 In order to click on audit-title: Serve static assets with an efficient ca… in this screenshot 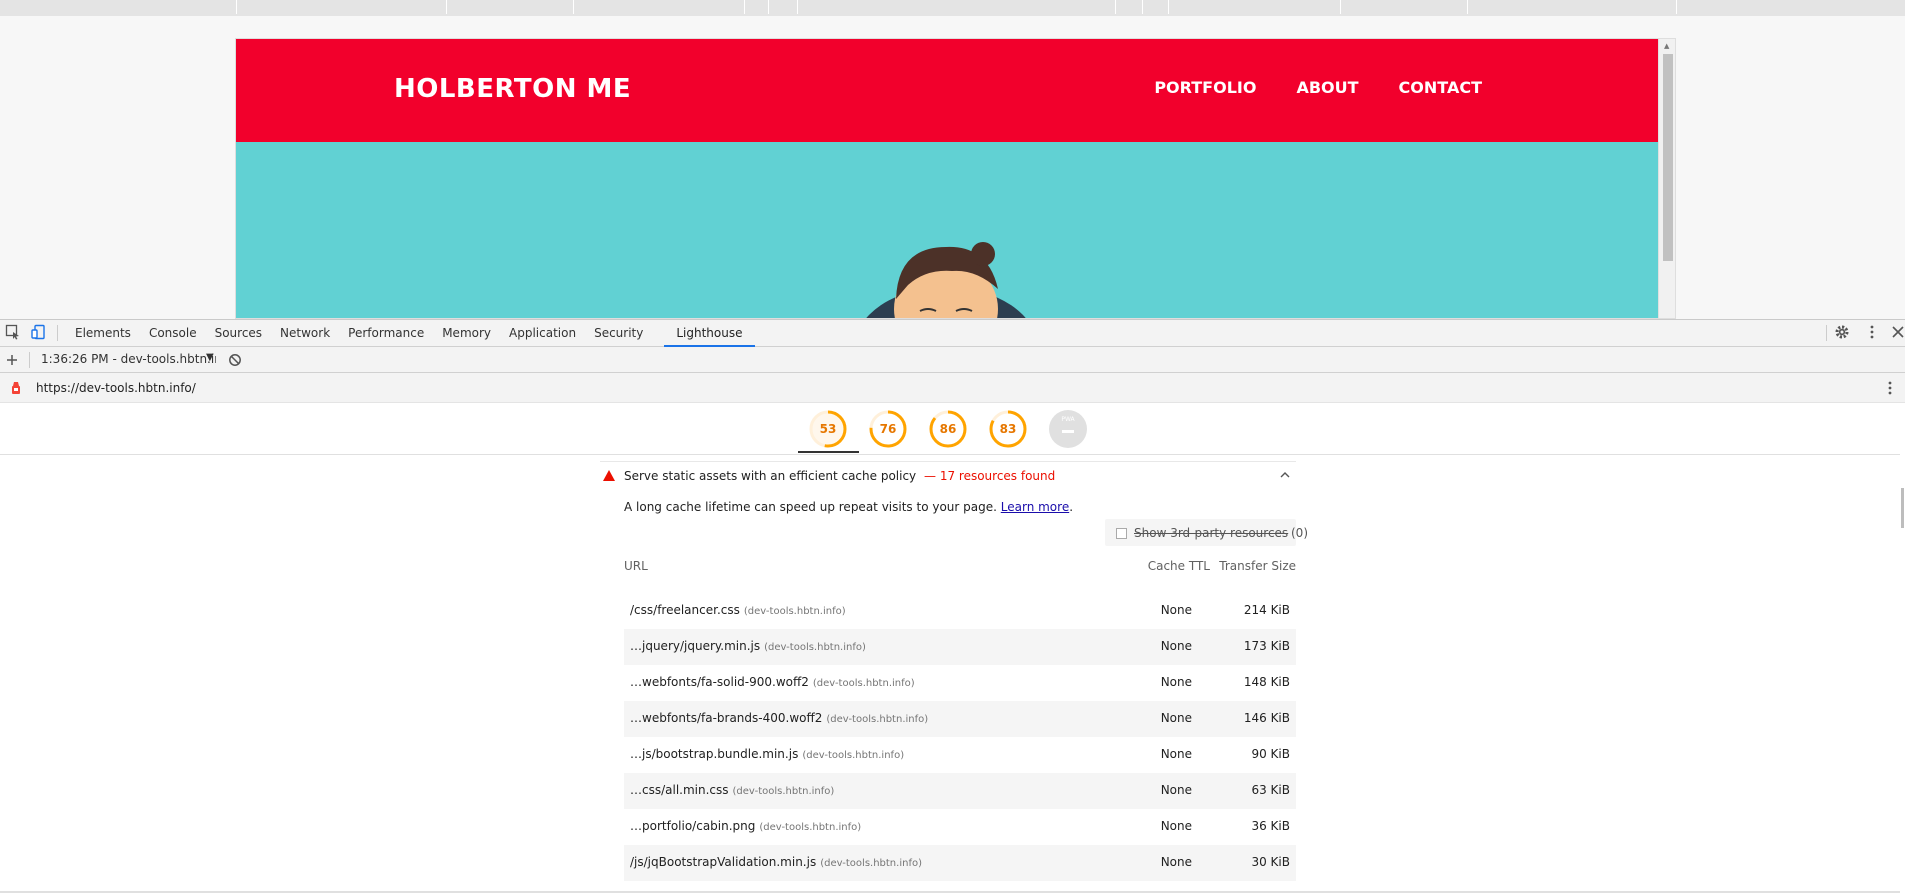, I will do `click(770, 476)`.